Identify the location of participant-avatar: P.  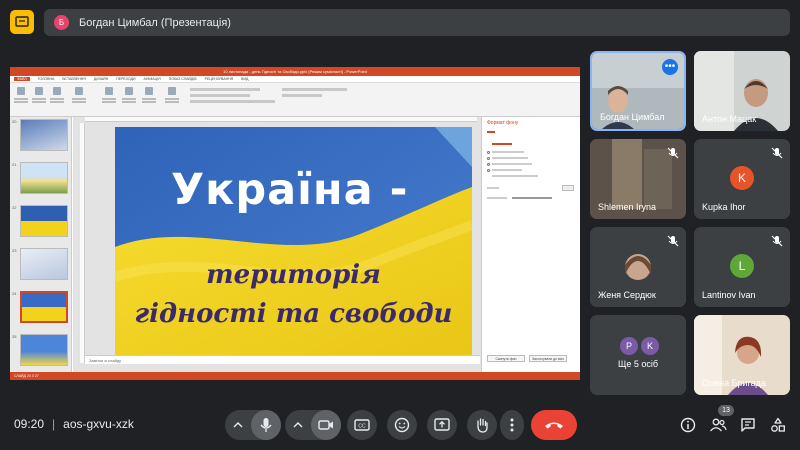
(629, 346).